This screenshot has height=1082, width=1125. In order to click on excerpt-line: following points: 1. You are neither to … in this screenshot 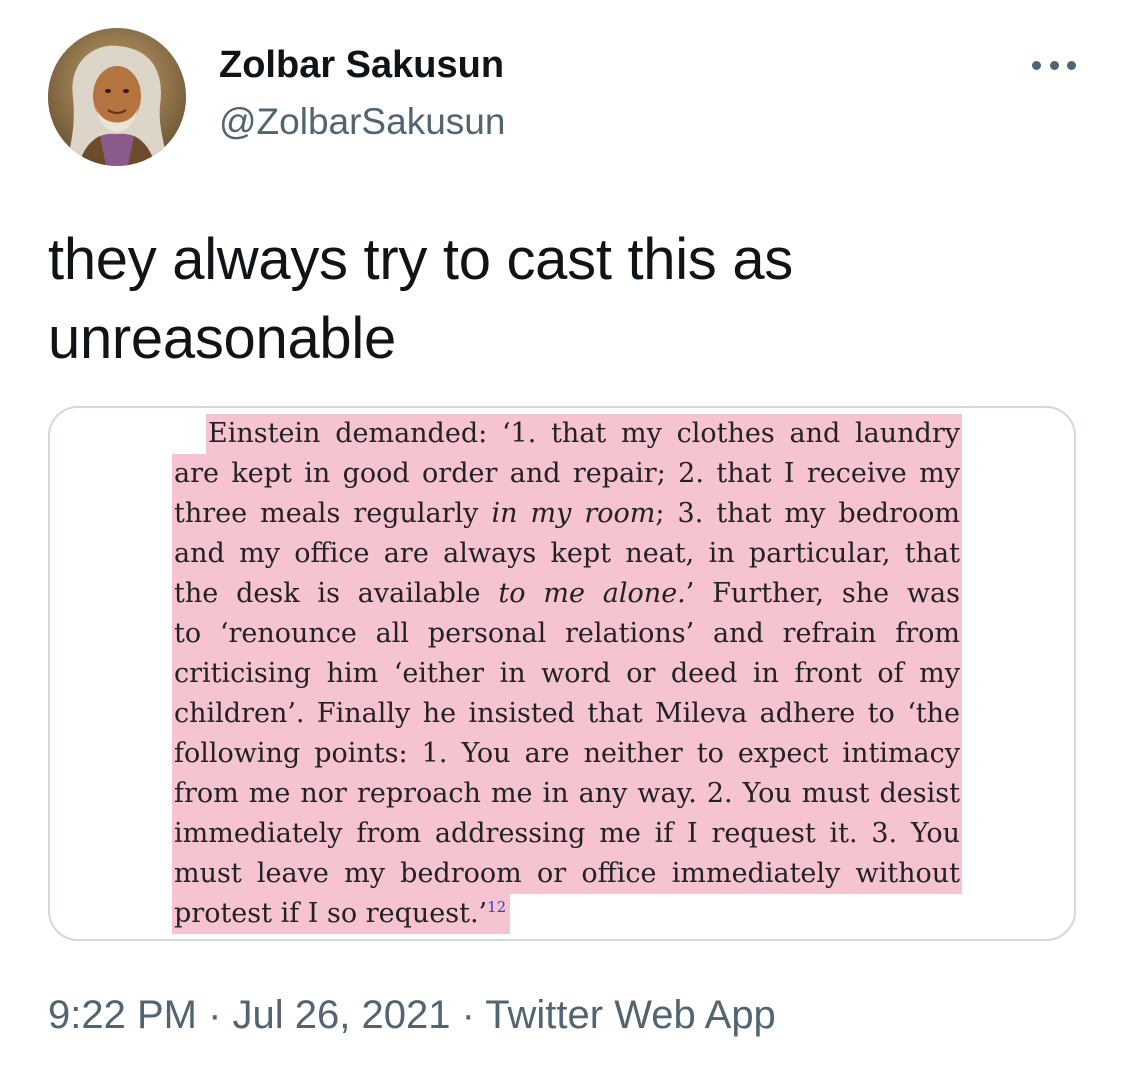, I will do `click(567, 754)`.